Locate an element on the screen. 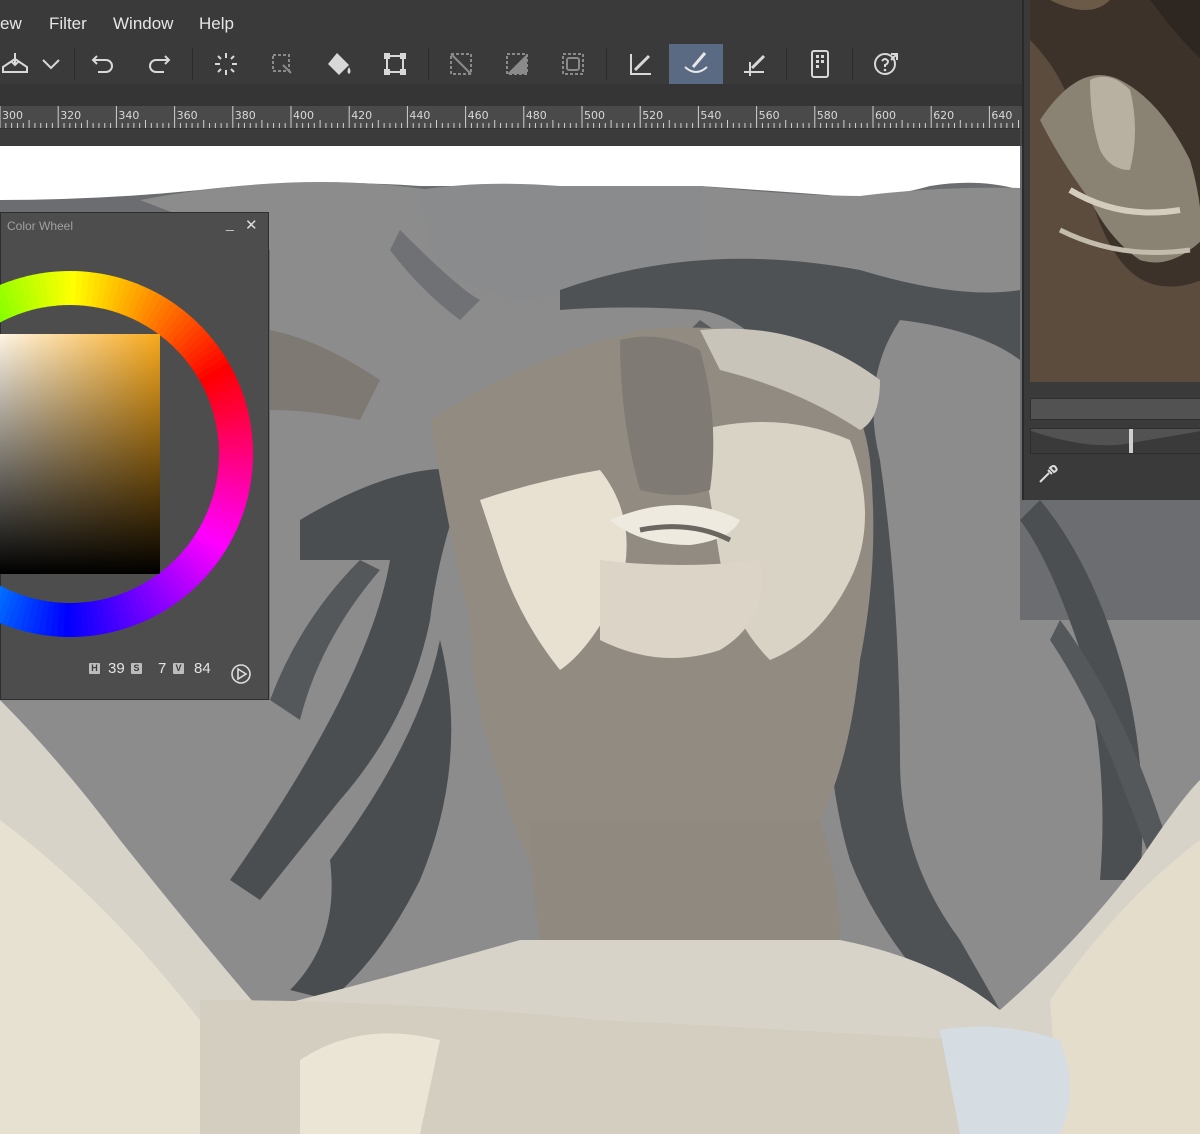  toolbar-spacer is located at coordinates (511, 95).